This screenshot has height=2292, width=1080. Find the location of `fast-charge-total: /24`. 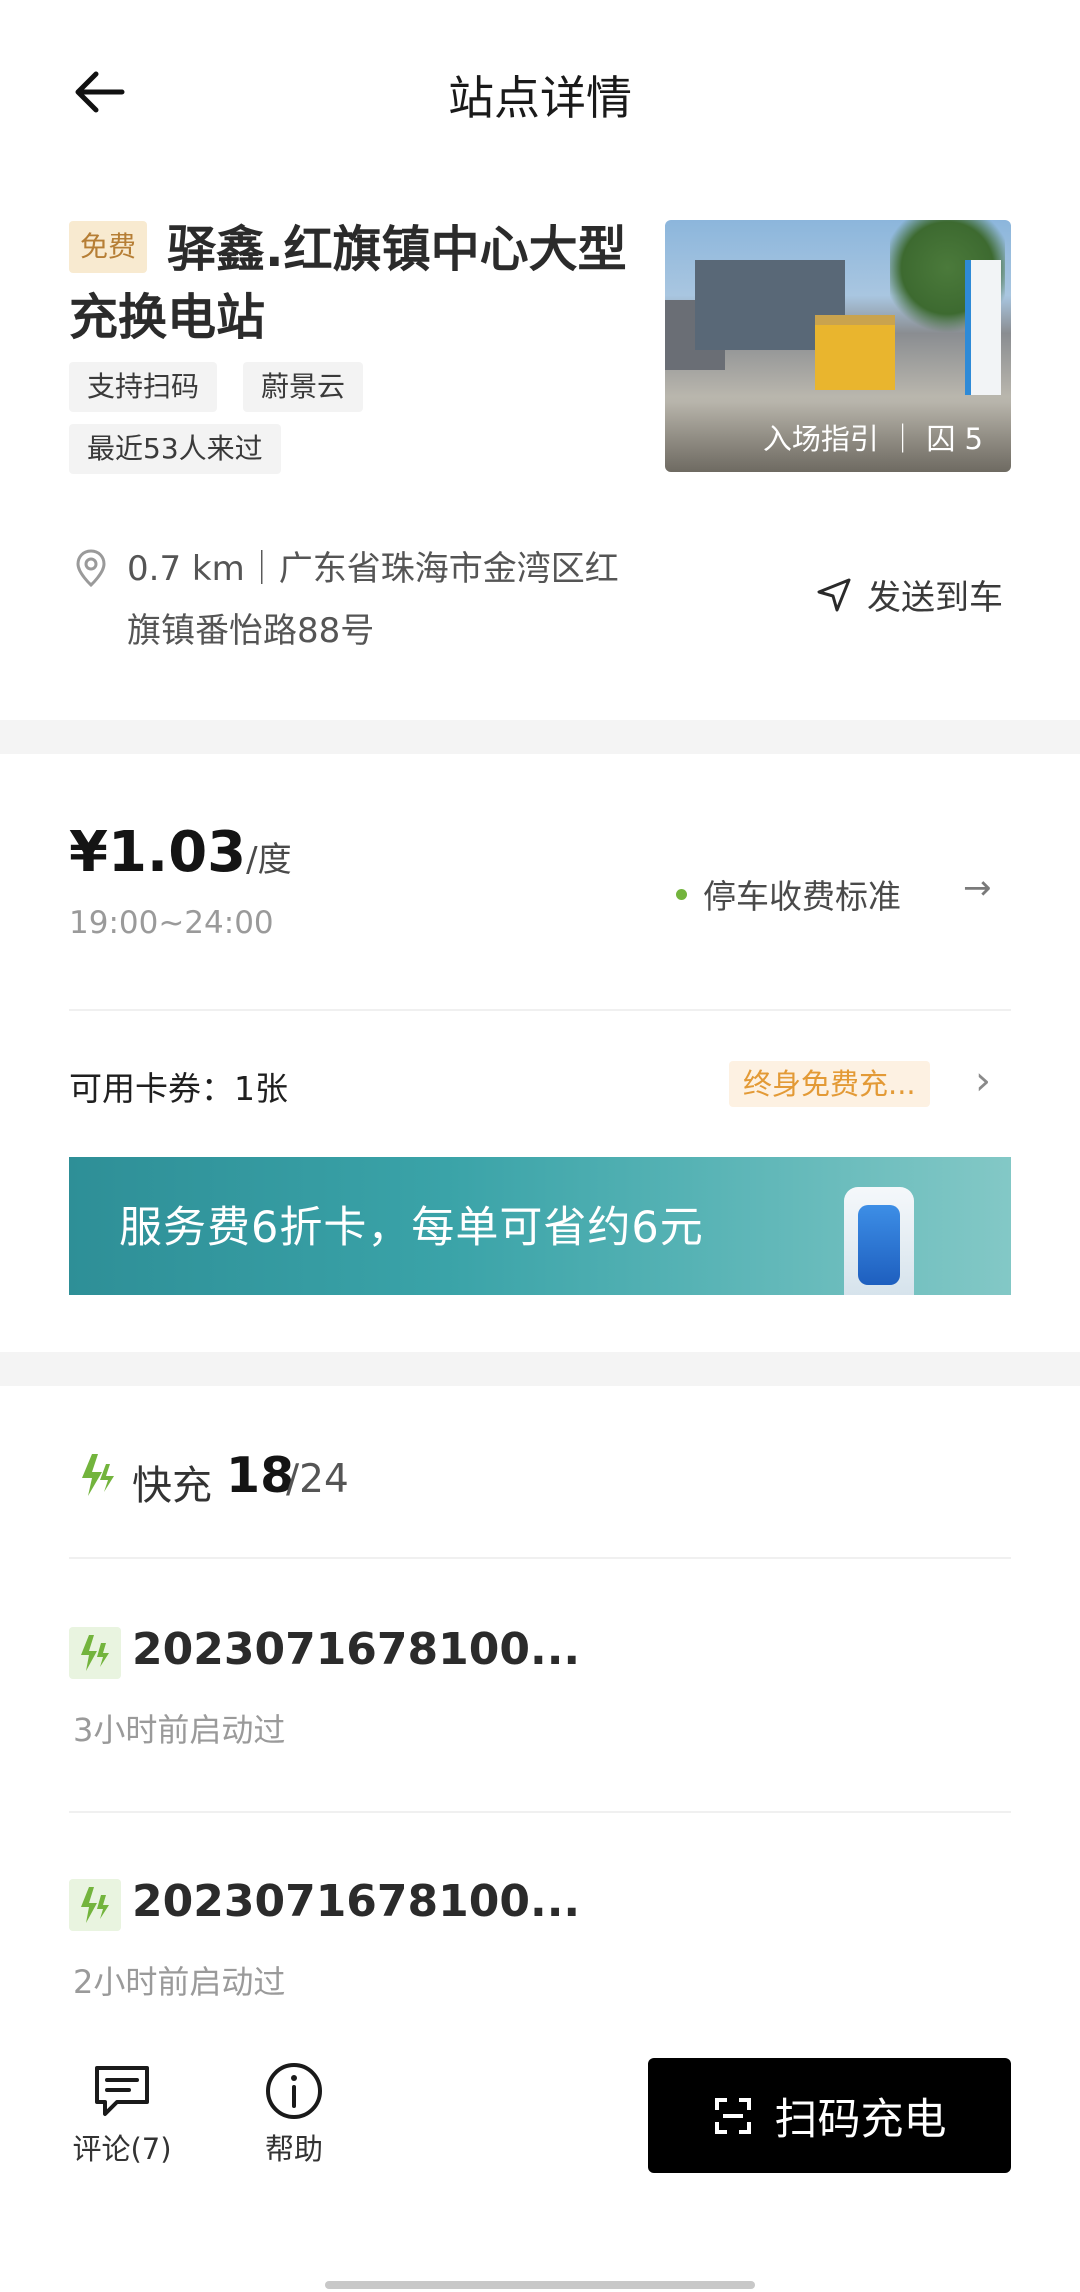

fast-charge-total: /24 is located at coordinates (317, 1479).